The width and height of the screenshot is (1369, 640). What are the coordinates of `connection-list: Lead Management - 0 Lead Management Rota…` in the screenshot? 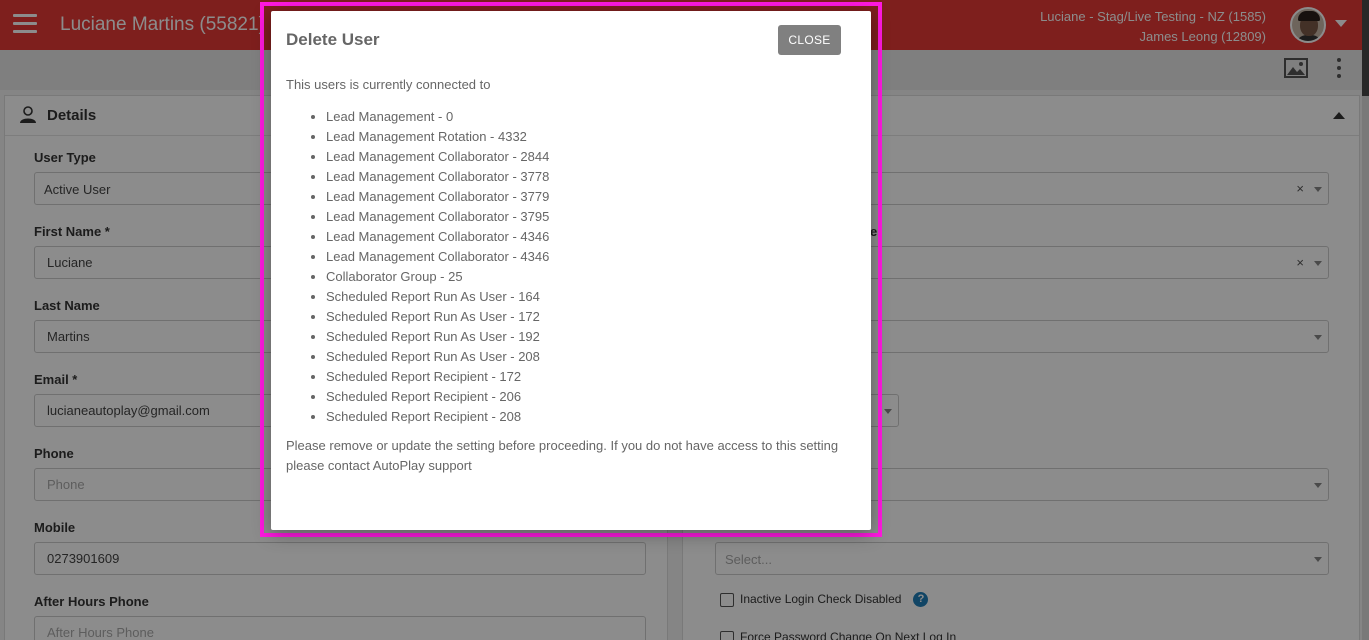 It's located at (437, 267).